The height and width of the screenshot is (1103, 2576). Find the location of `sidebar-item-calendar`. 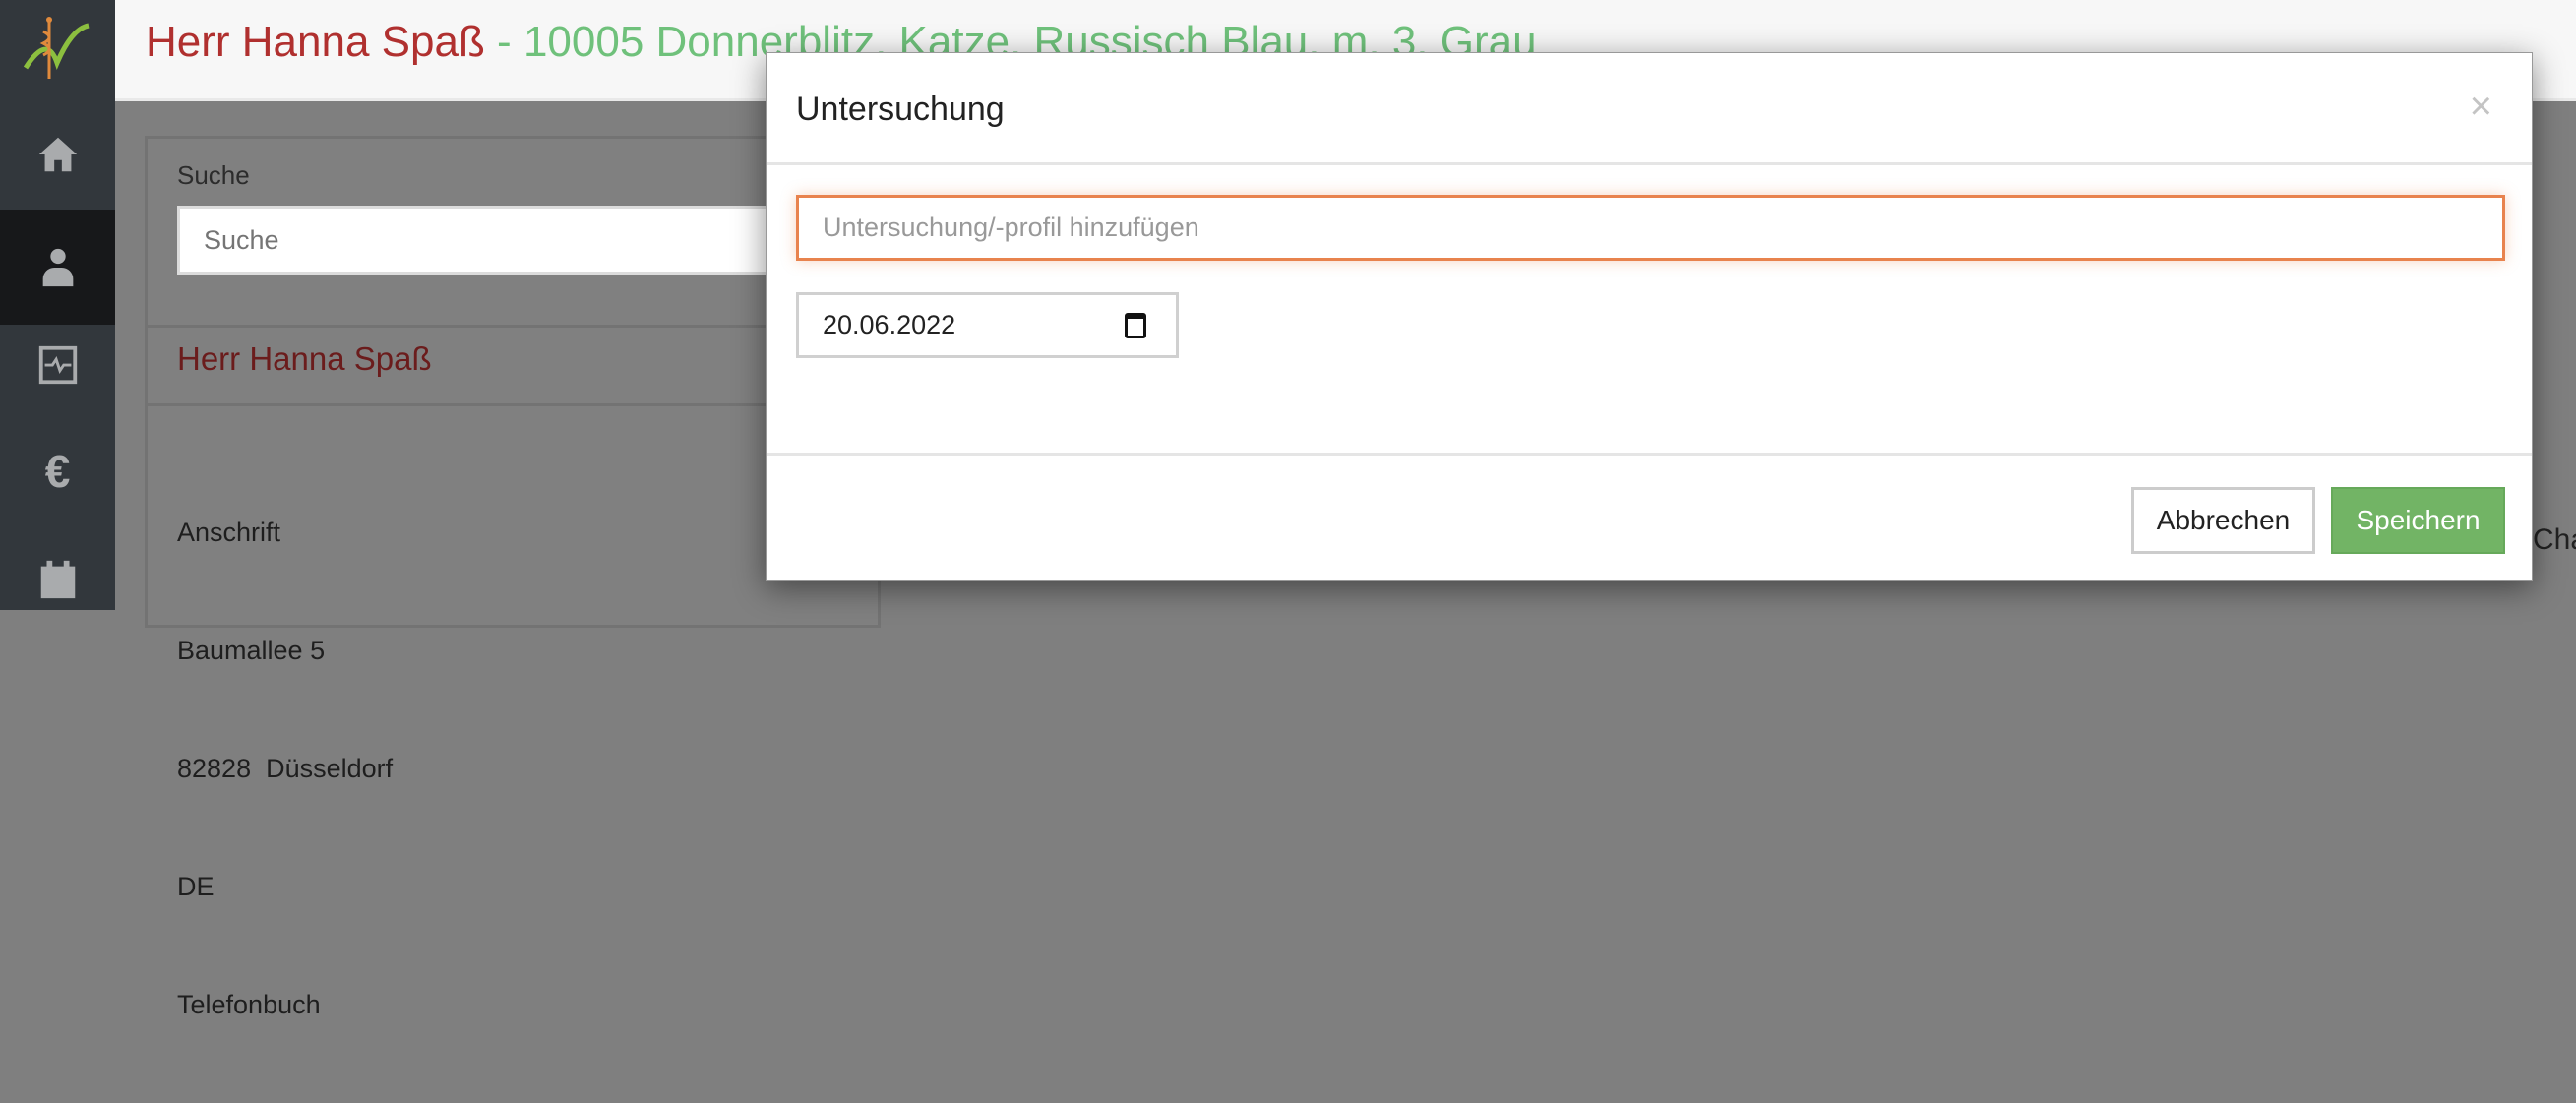

sidebar-item-calendar is located at coordinates (57, 579).